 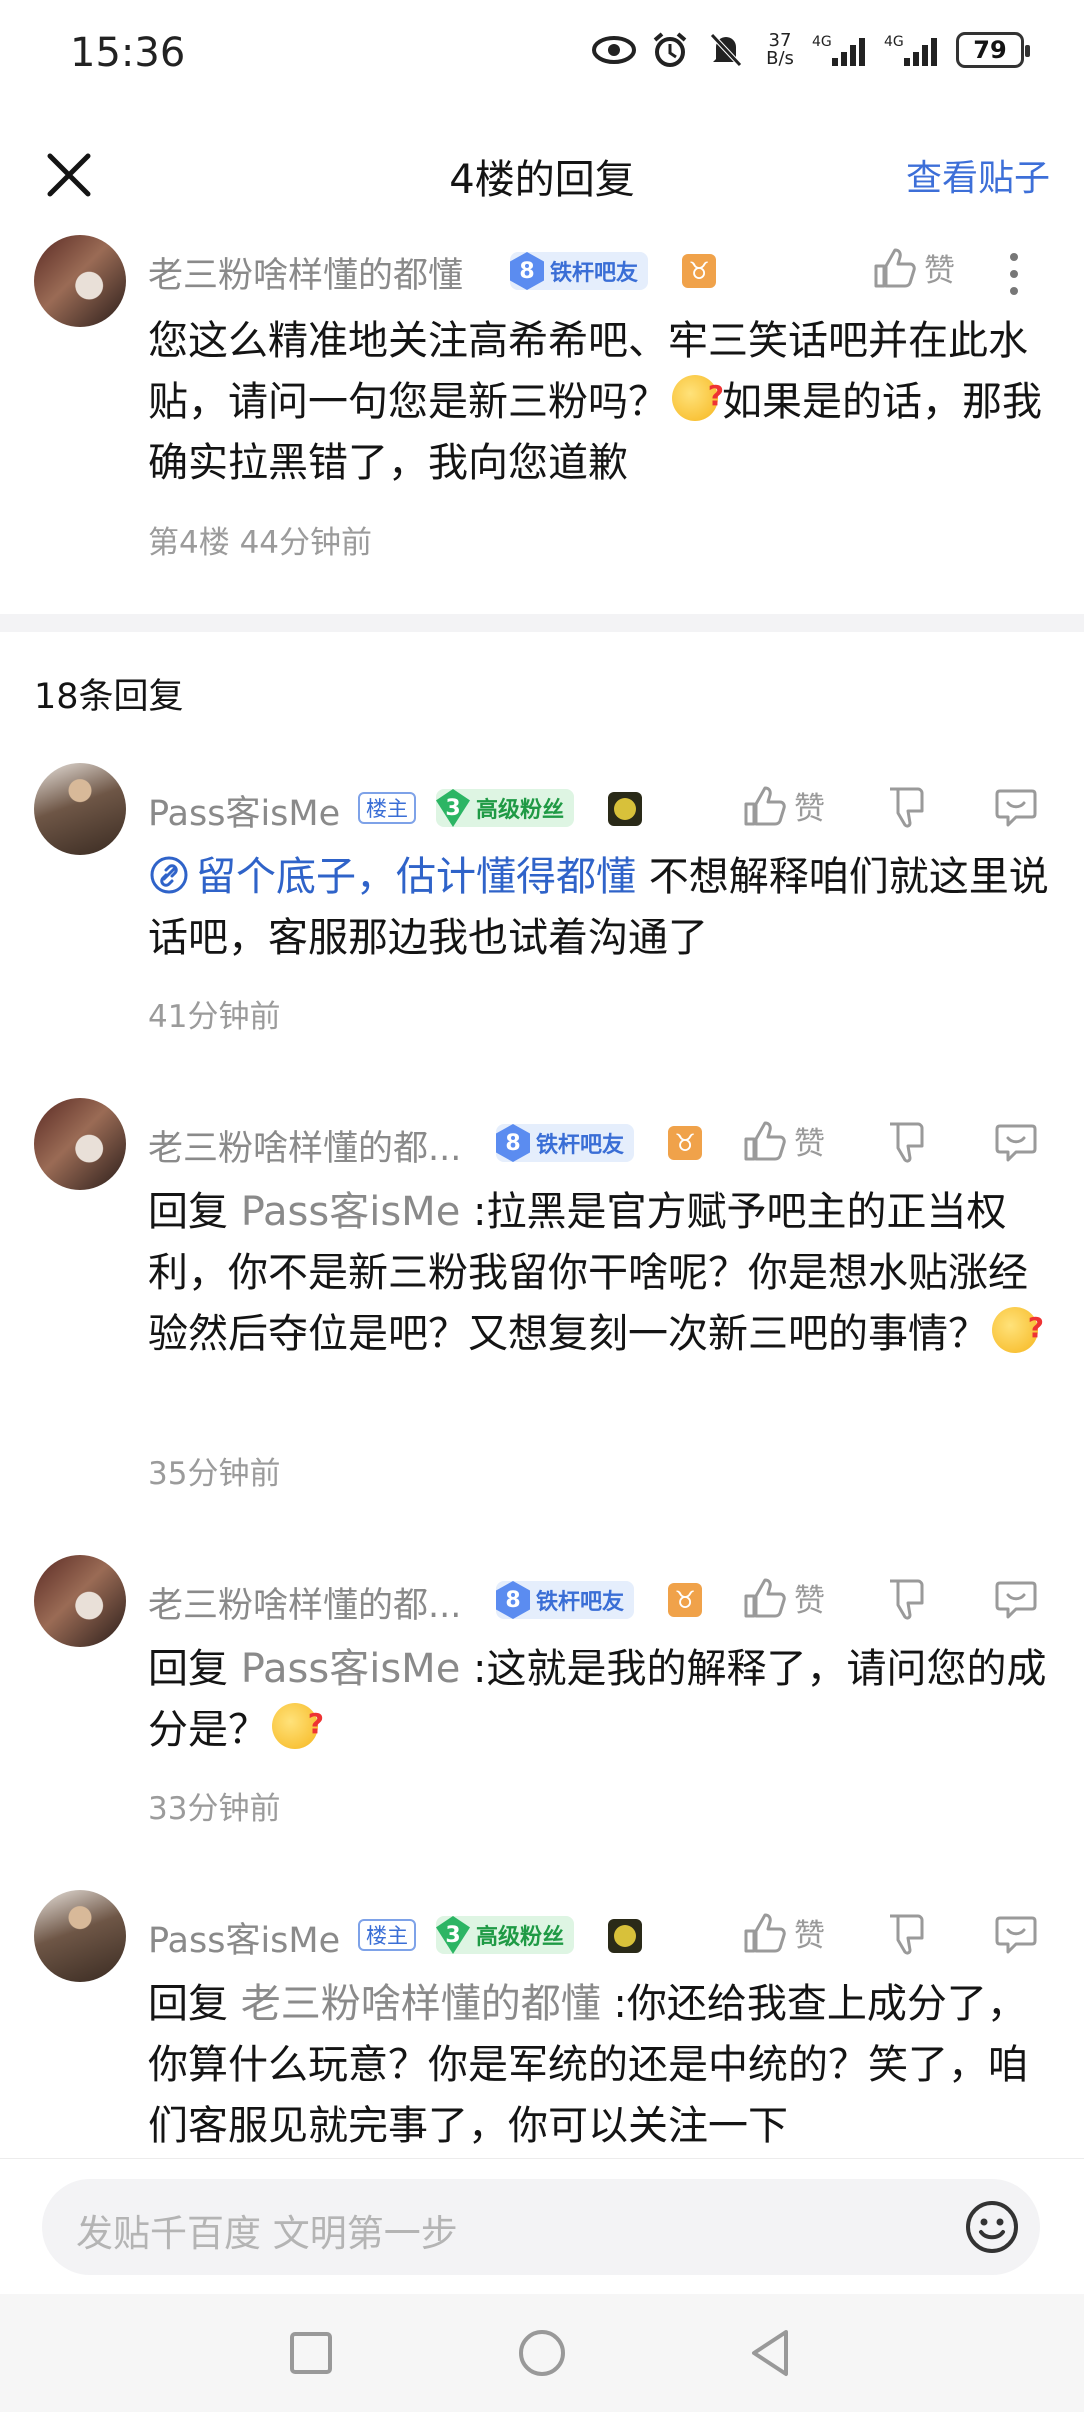 What do you see at coordinates (811, 50) in the screenshot?
I see `status-icons: 37 B/s 4G 4G 79` at bounding box center [811, 50].